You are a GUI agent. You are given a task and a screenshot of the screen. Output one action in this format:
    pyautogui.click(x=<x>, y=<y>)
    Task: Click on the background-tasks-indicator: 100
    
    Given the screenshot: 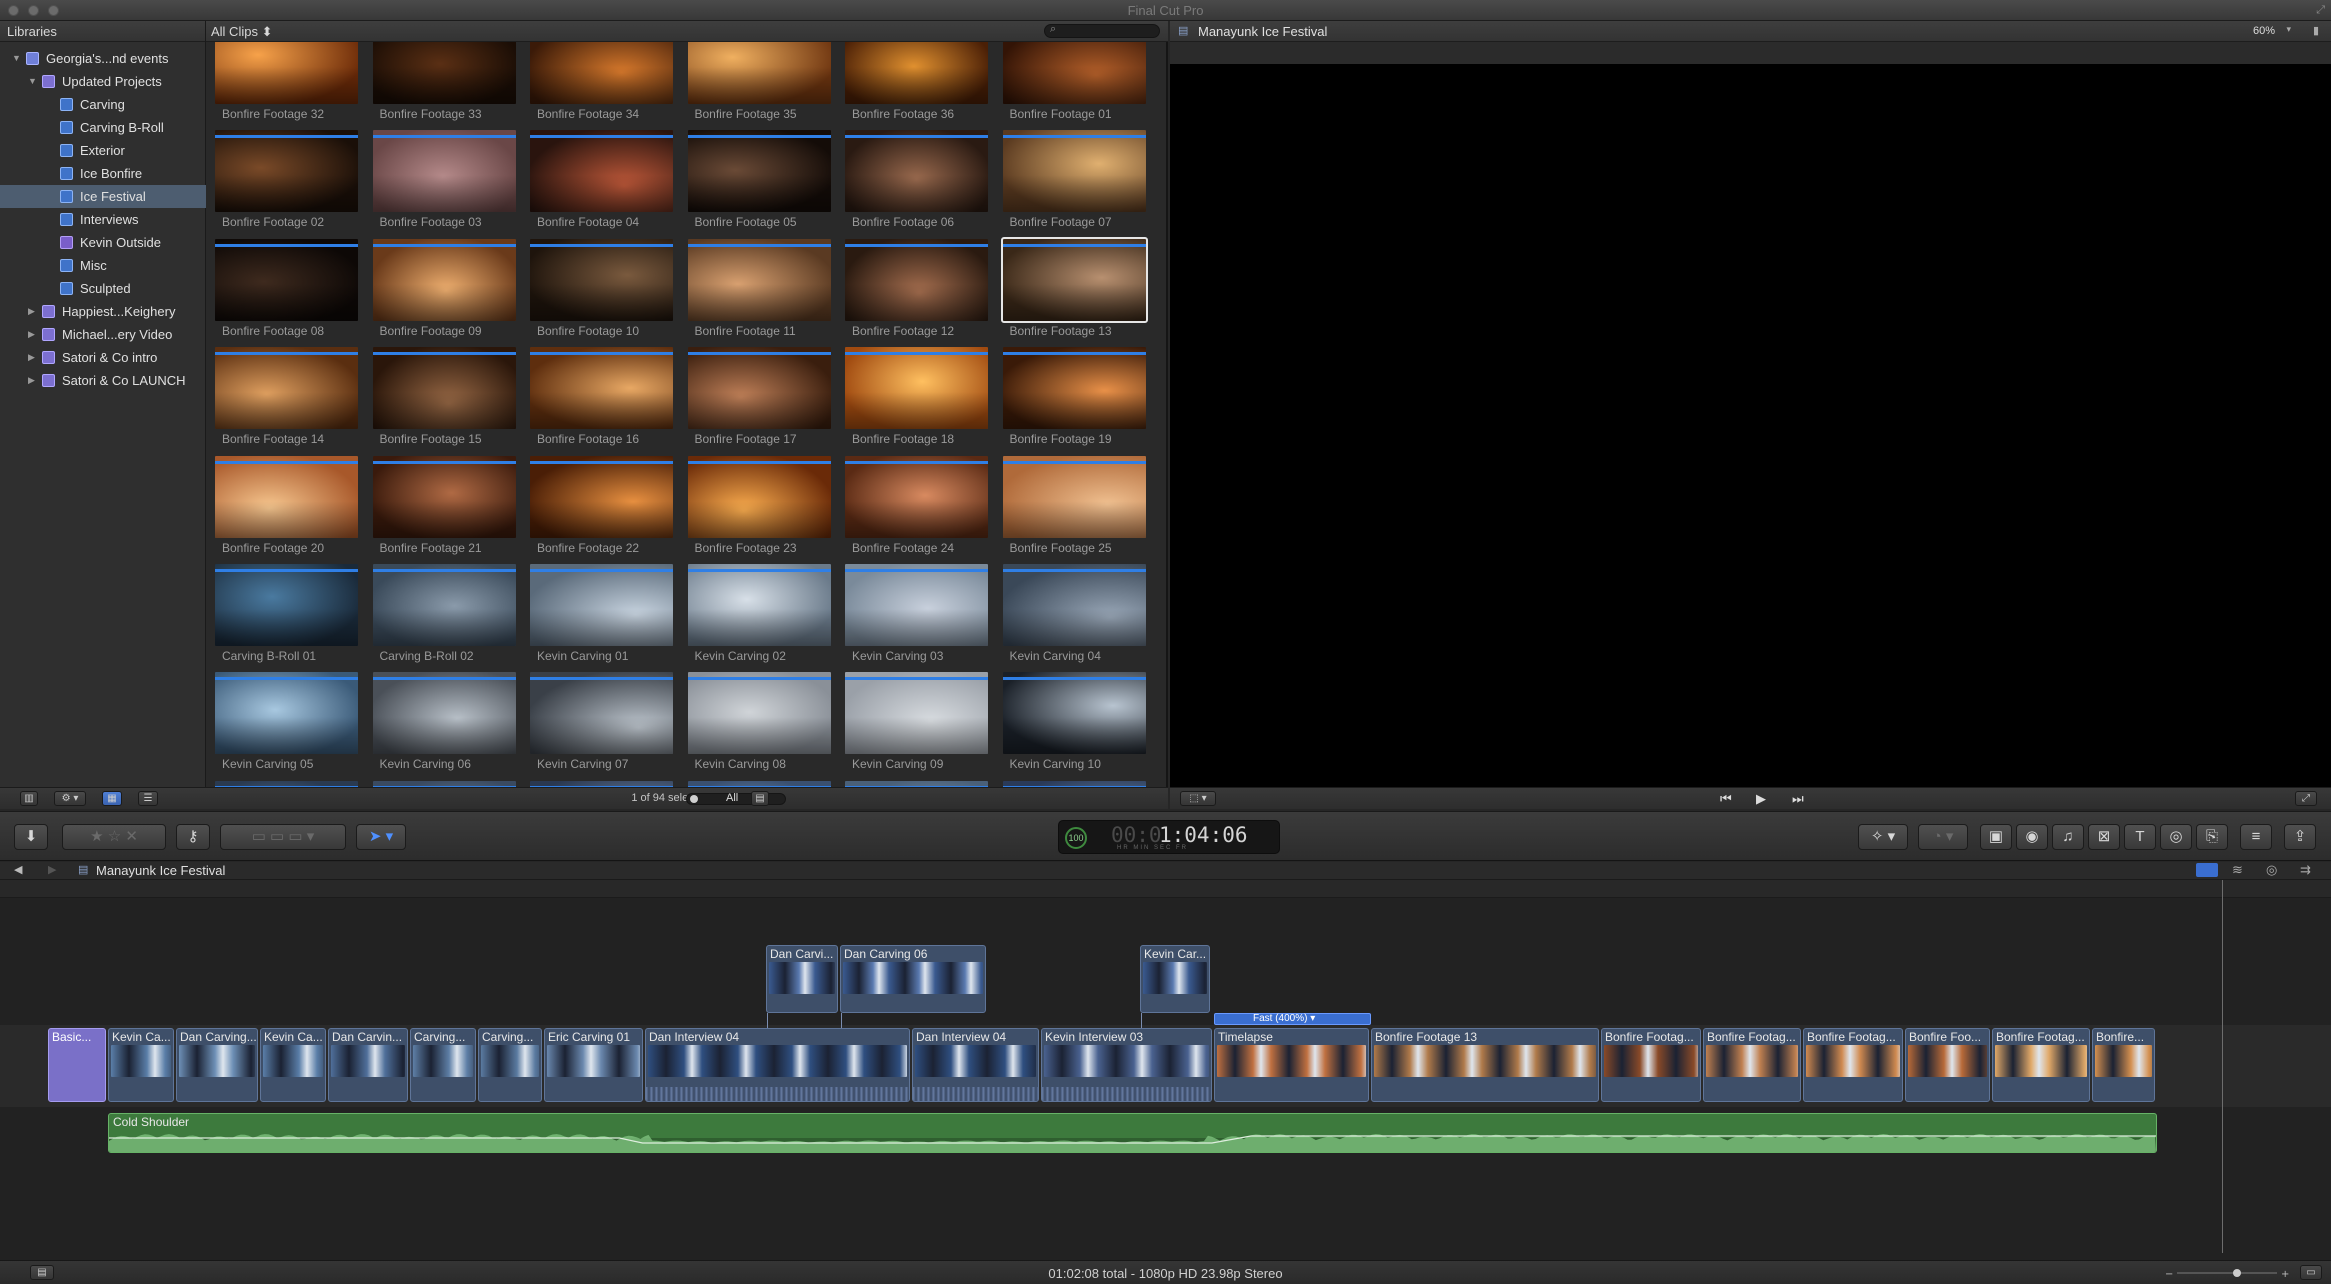 What is the action you would take?
    pyautogui.click(x=1076, y=838)
    